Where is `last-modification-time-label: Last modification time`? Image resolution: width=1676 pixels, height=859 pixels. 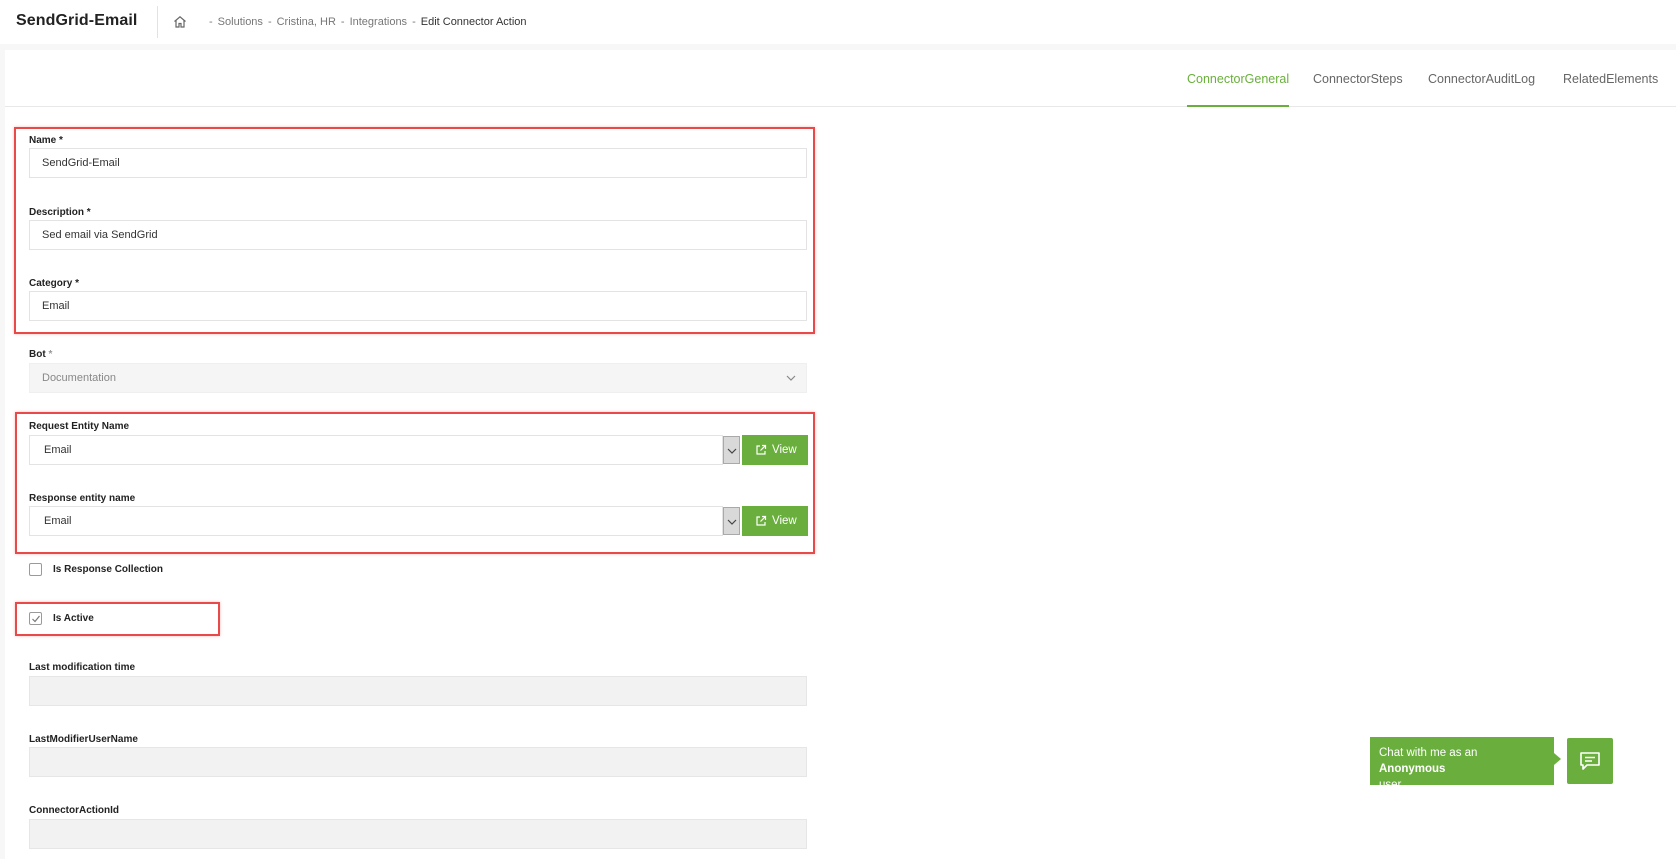 last-modification-time-label: Last modification time is located at coordinates (82, 667).